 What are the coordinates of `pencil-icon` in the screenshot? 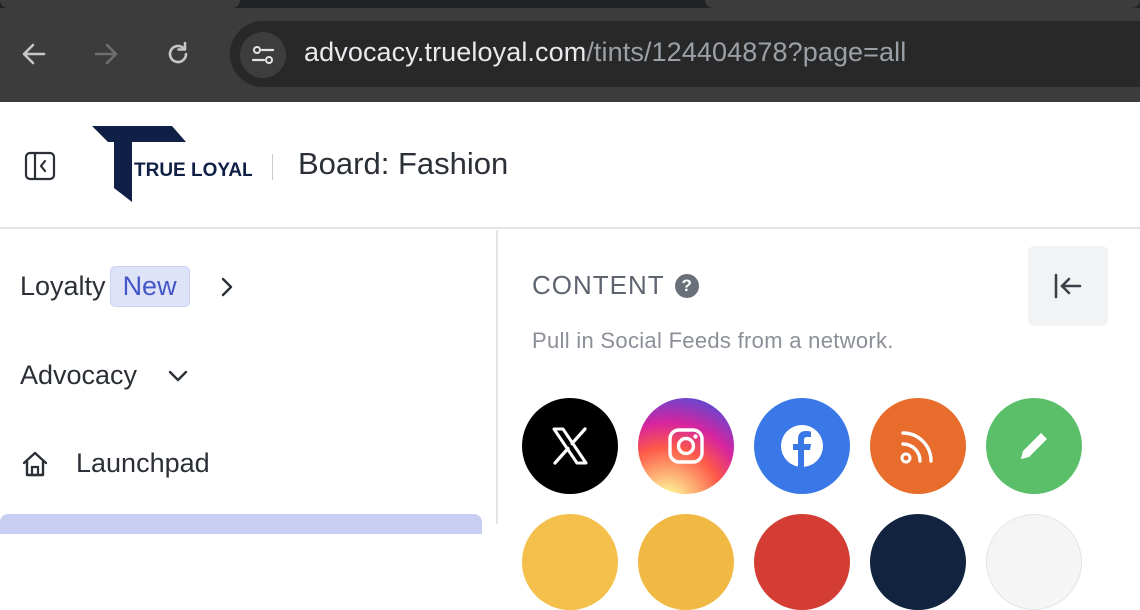 It's located at (1034, 446).